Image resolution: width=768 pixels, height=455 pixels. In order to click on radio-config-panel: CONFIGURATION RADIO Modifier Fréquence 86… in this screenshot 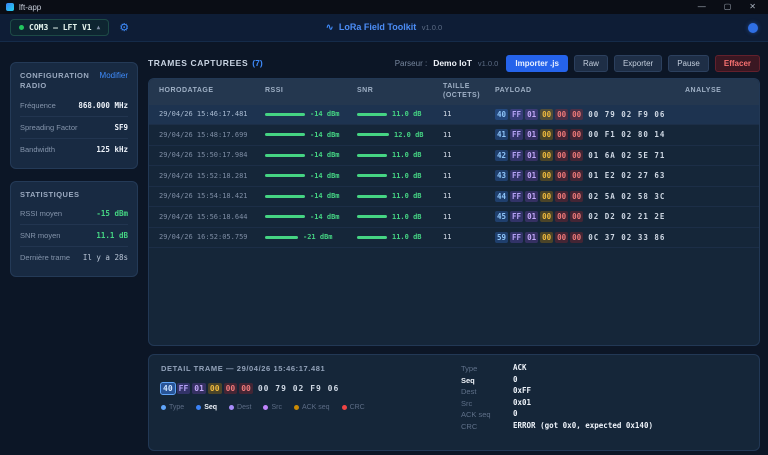, I will do `click(74, 115)`.